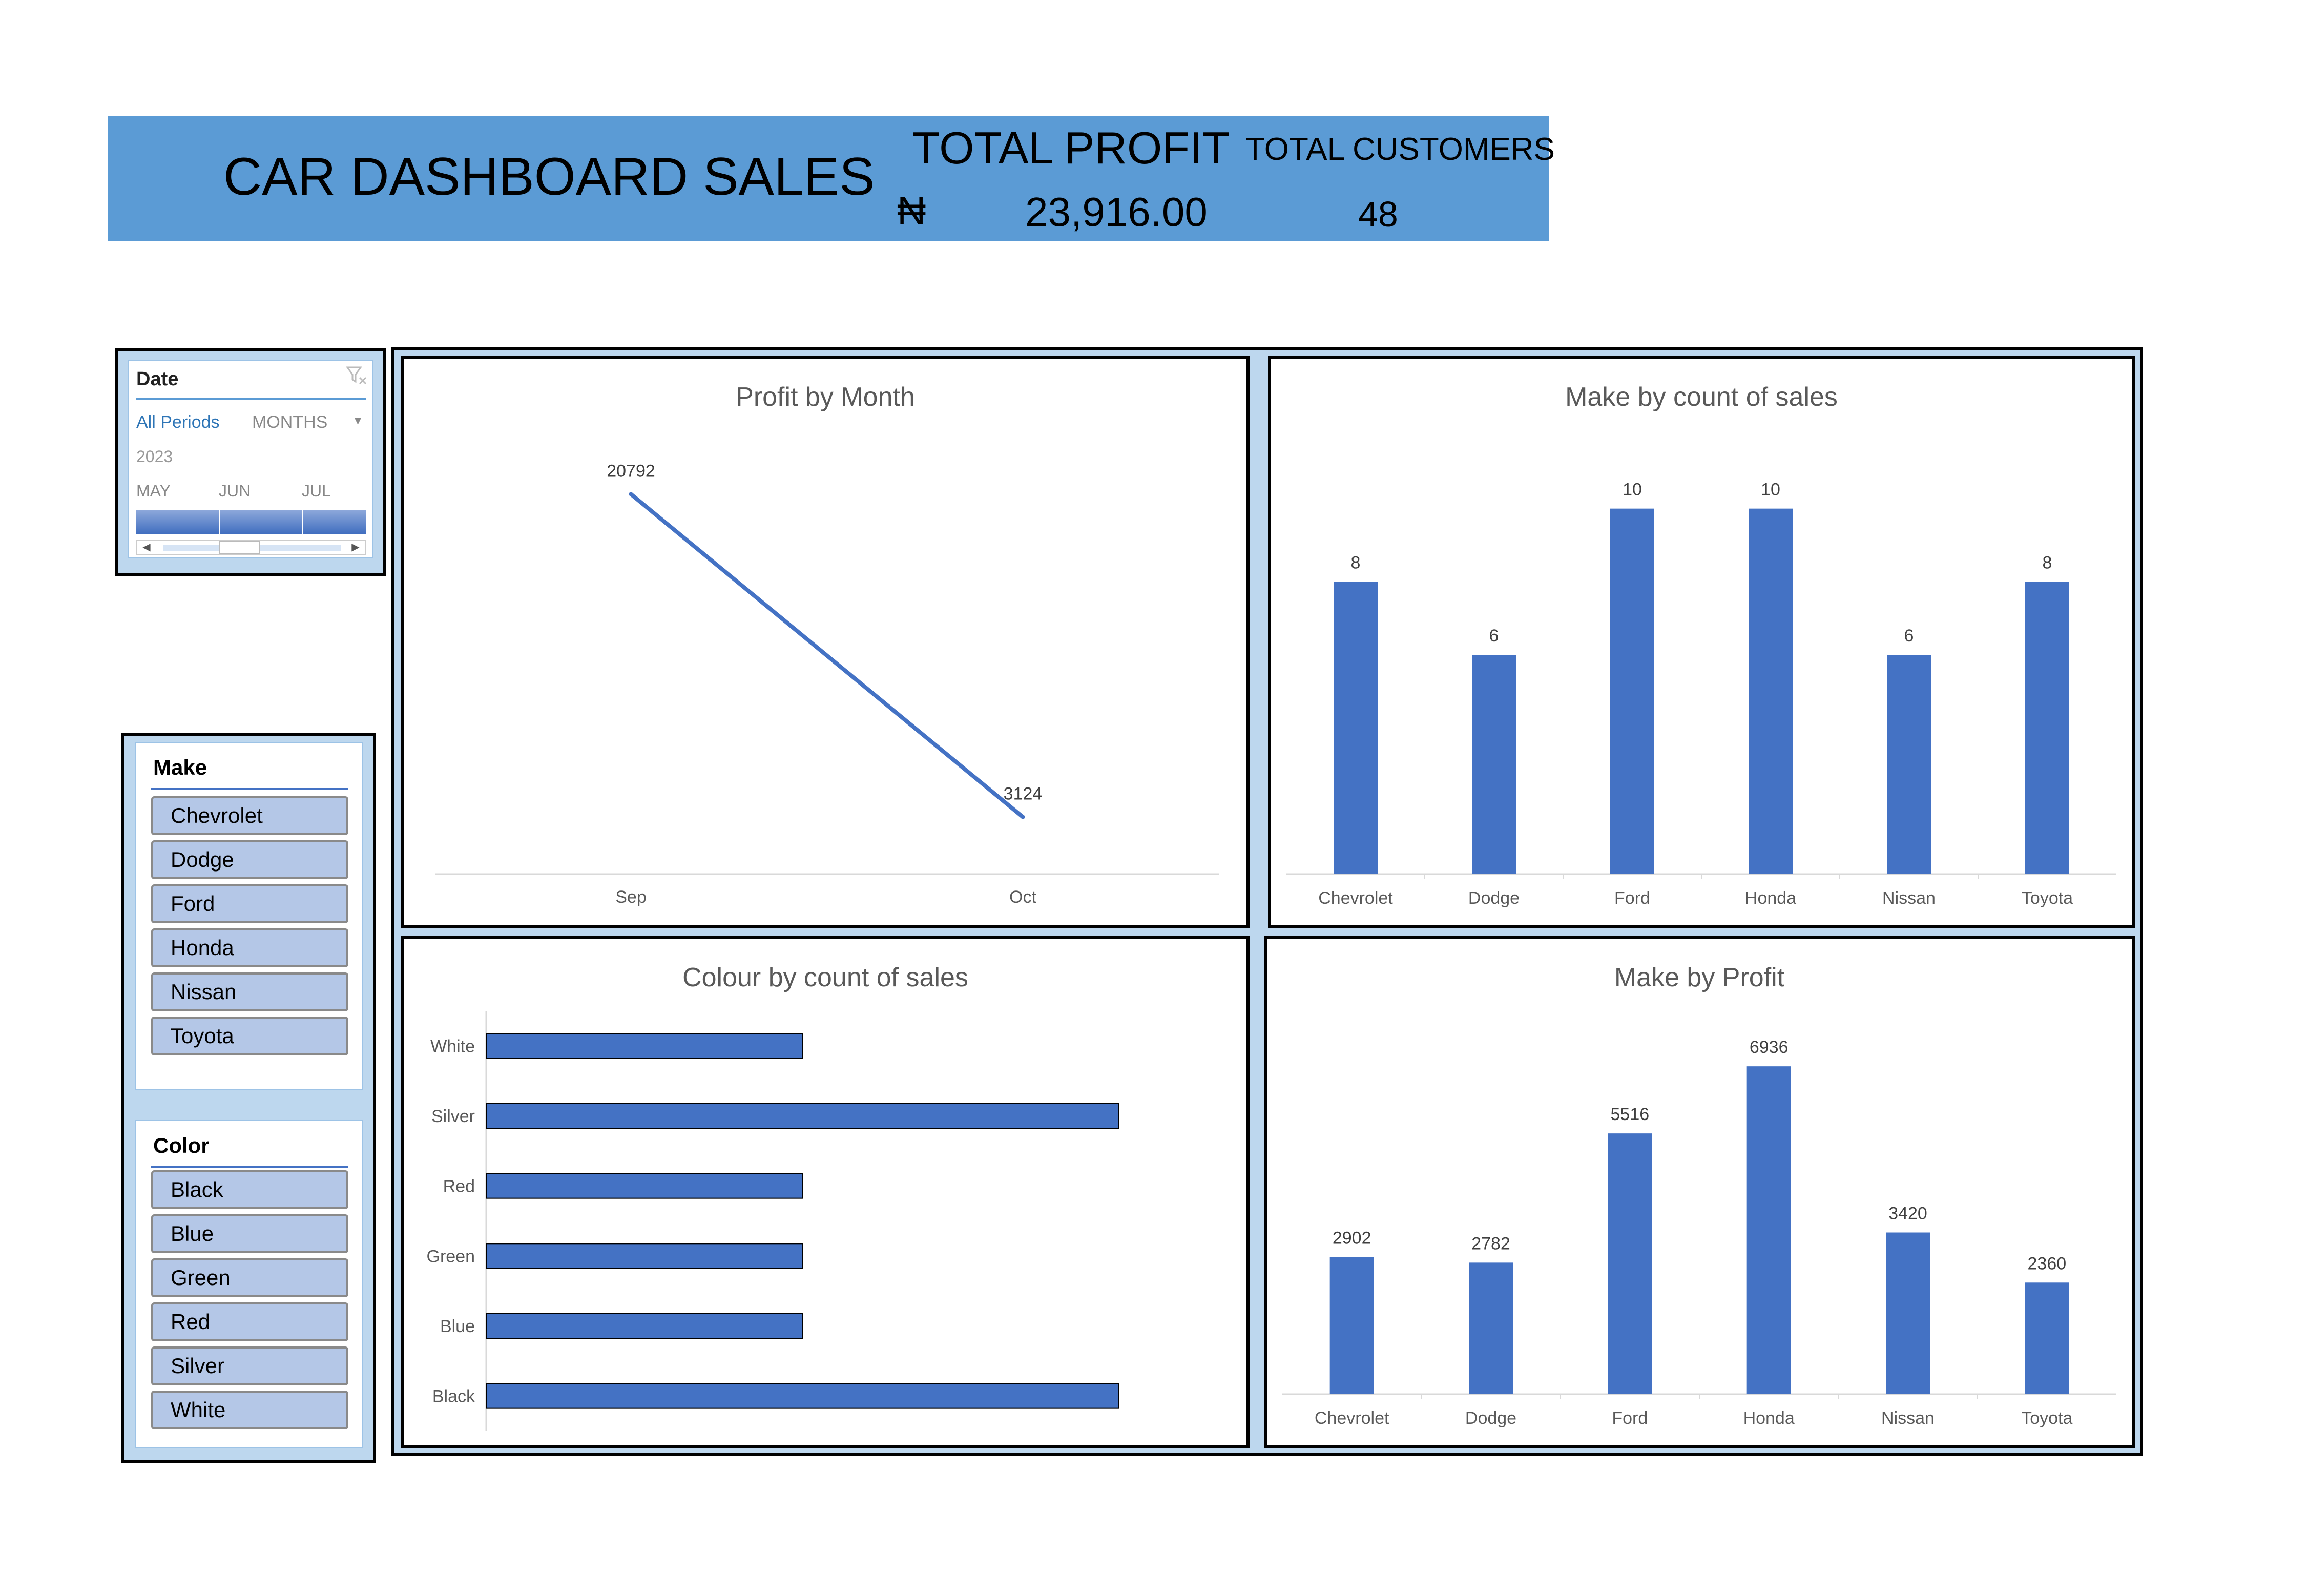 The height and width of the screenshot is (1596, 2308). I want to click on timeline-scrollbar: ◀ ▶, so click(251, 547).